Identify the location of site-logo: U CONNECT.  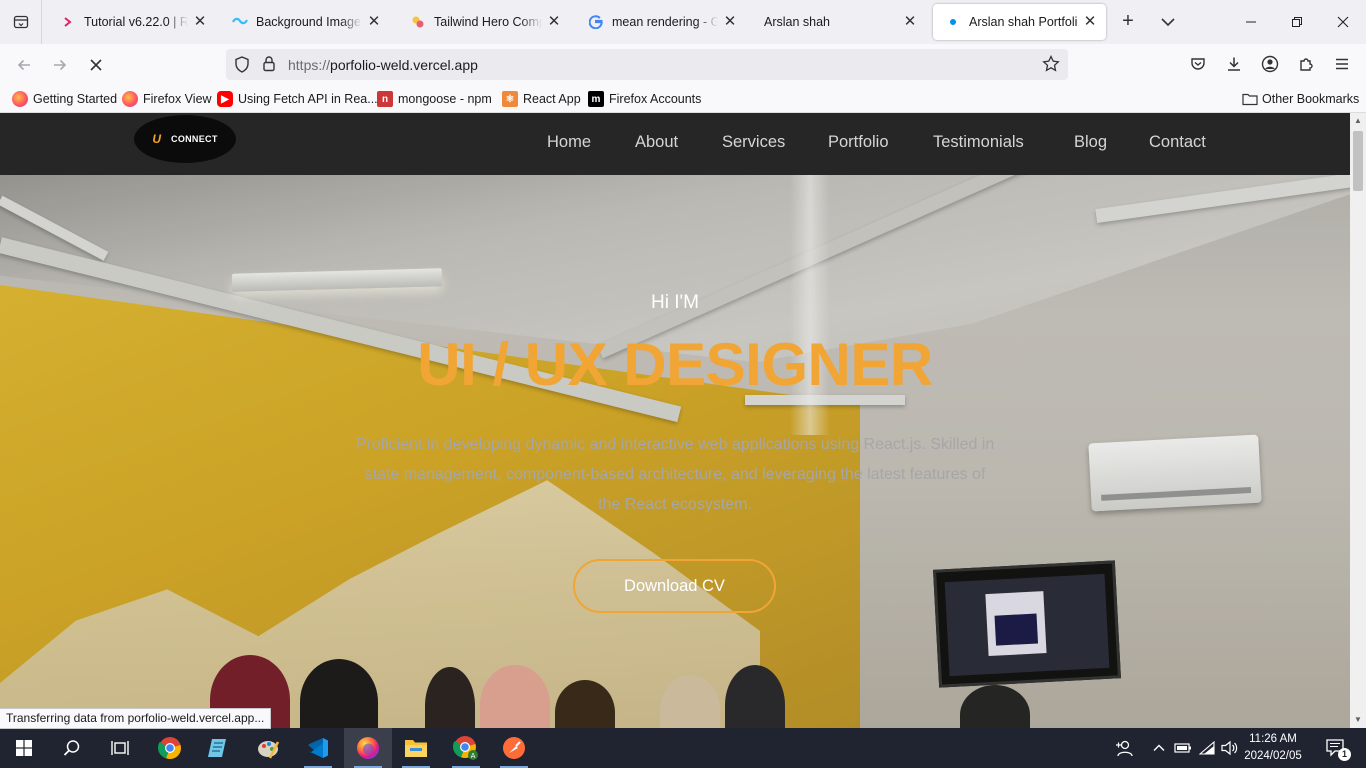
(185, 139).